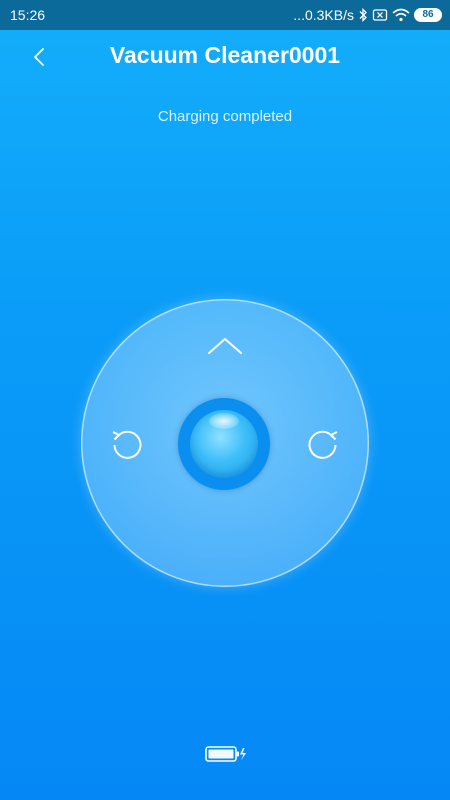 This screenshot has height=800, width=450. I want to click on rotate-clockwise-icon, so click(323, 444).